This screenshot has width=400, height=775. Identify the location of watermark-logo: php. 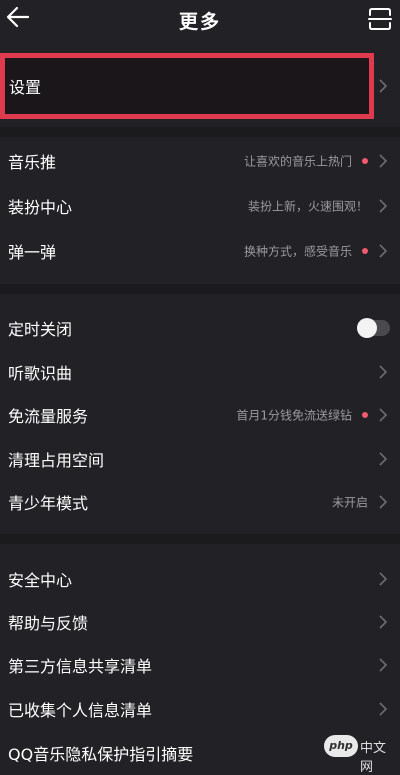
(341, 746).